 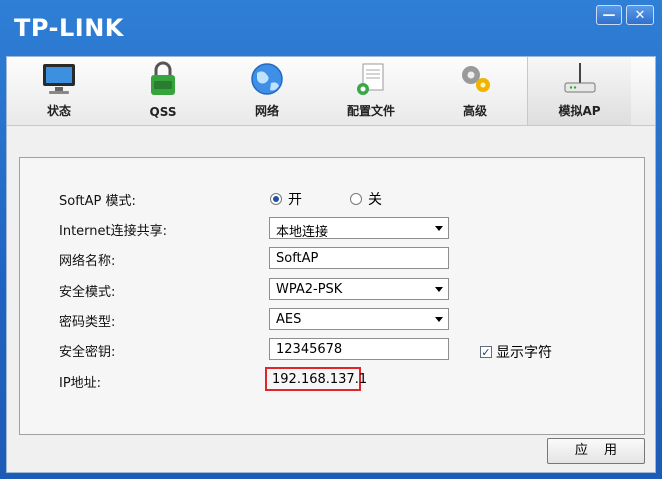 I want to click on security-mode-label: 安全模式:, so click(x=87, y=292).